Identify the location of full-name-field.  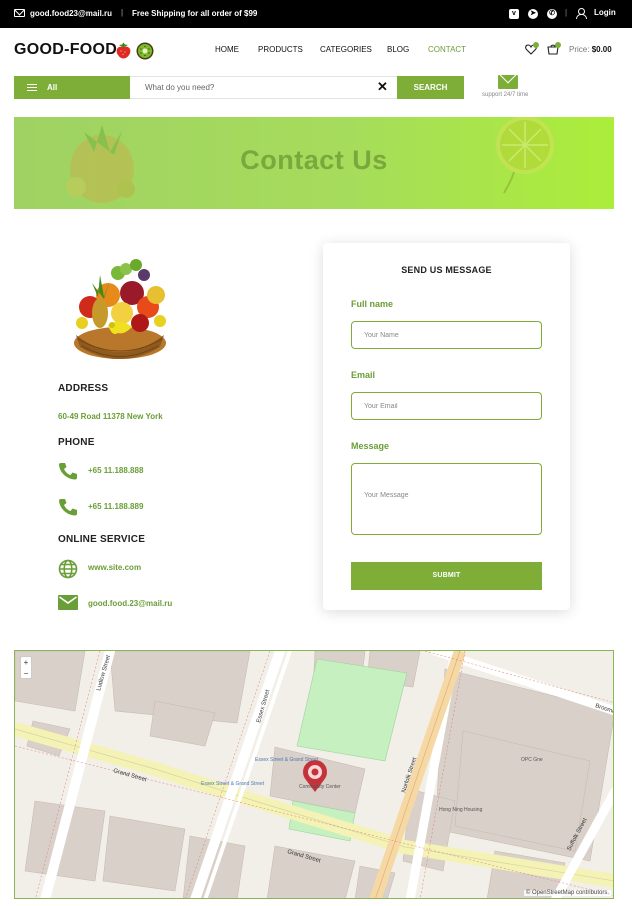
(446, 335).